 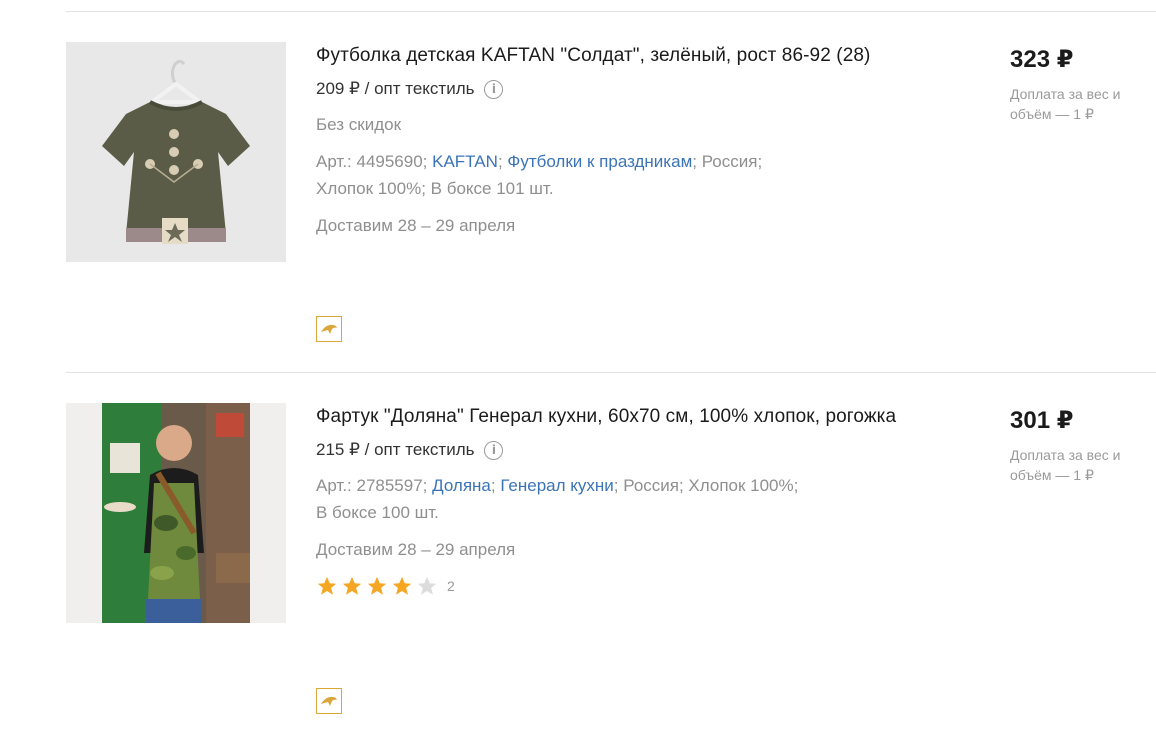 What do you see at coordinates (1042, 59) in the screenshot?
I see `price: 323 ₽` at bounding box center [1042, 59].